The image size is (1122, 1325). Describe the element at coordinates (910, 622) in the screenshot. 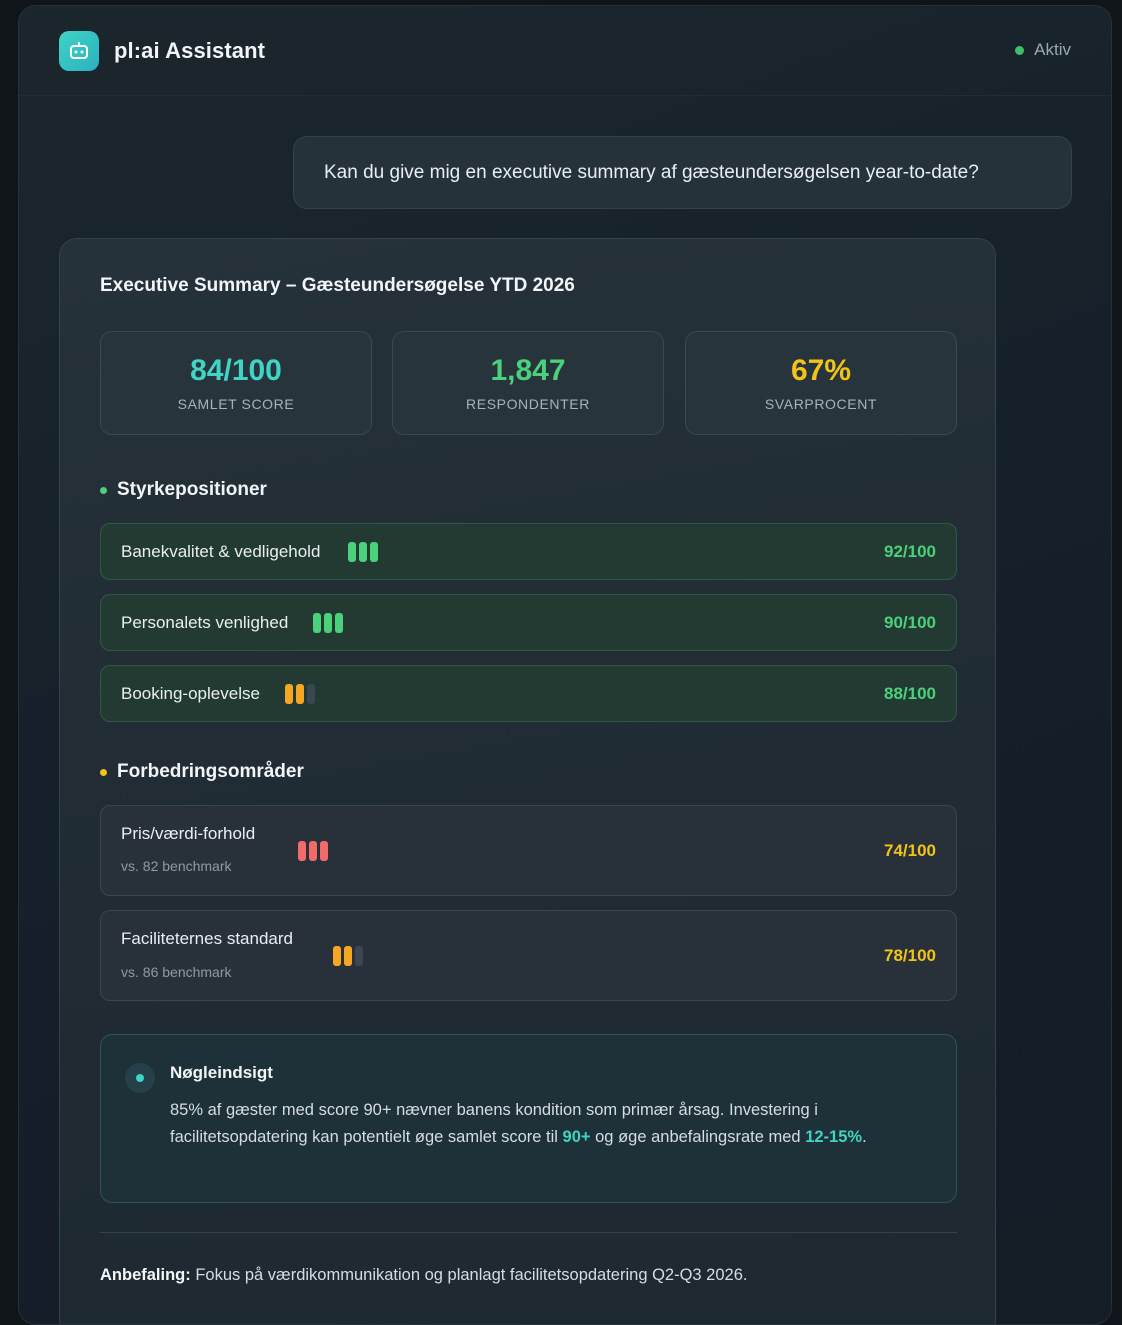

I see `row-score: 90/100` at that location.